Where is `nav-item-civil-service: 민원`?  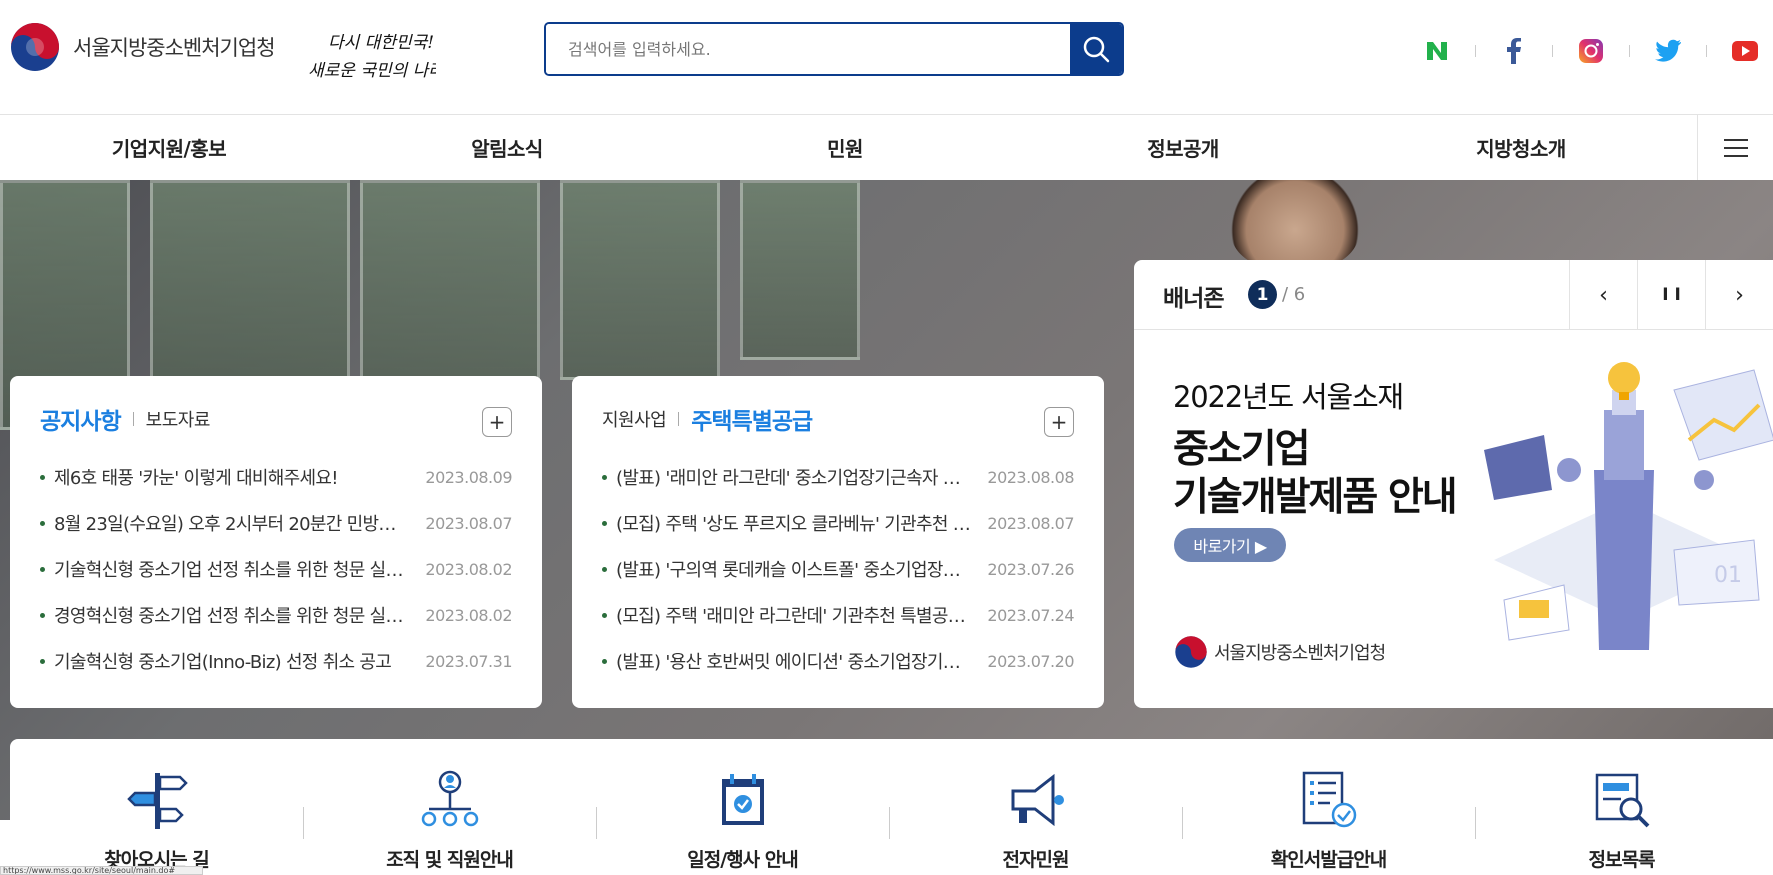 nav-item-civil-service: 민원 is located at coordinates (845, 147).